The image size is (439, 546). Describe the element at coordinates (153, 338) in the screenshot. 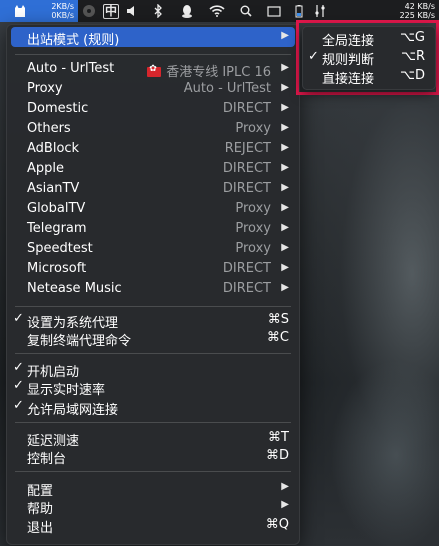

I see `menu-item-copy-proxy-command: 复制终端代理命令 ⌘C` at that location.